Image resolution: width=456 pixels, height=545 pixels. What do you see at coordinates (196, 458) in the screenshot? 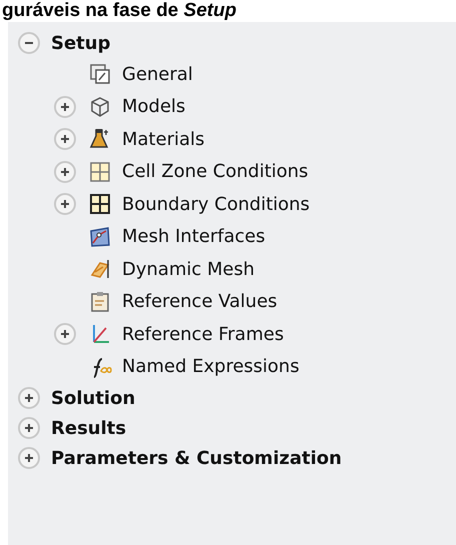
I see `tree-item: Parameters & Customization` at bounding box center [196, 458].